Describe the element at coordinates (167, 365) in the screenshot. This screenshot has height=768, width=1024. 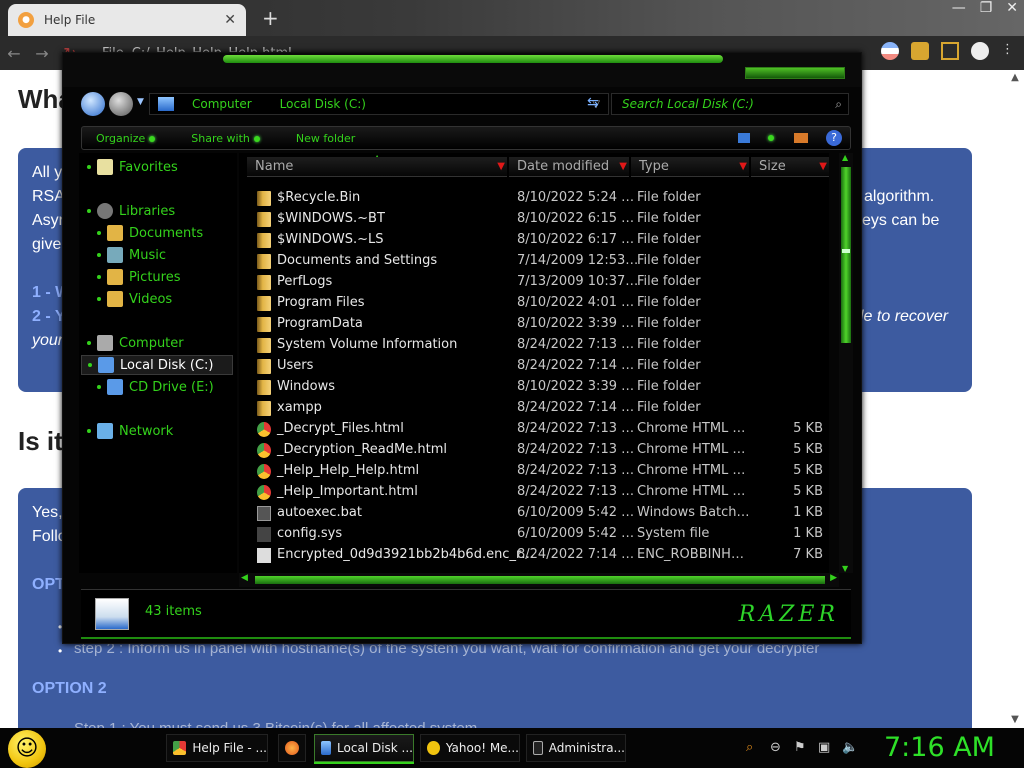
I see `nav-item-label: Local Disk (C:)` at that location.